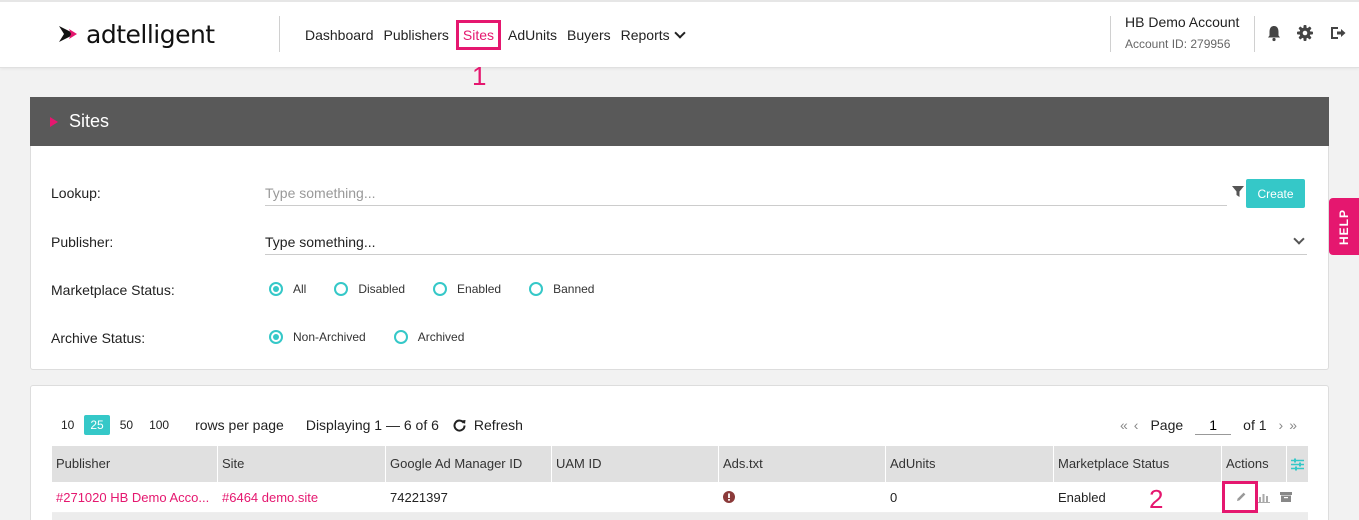  I want to click on column-header-uam-id: UAM ID, so click(635, 464).